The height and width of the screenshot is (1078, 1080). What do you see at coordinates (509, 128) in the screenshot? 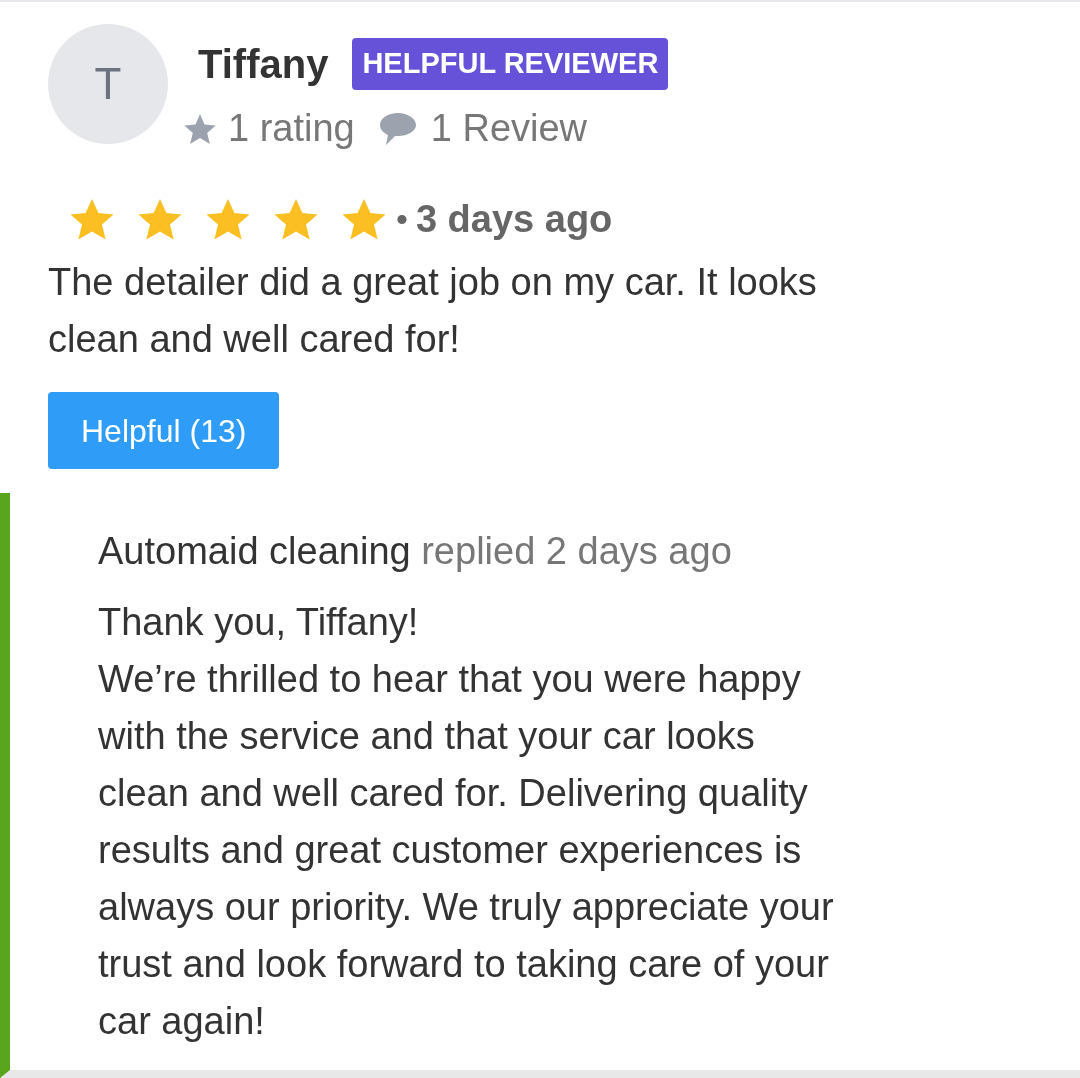
I see `reviews-count: 1 Review` at bounding box center [509, 128].